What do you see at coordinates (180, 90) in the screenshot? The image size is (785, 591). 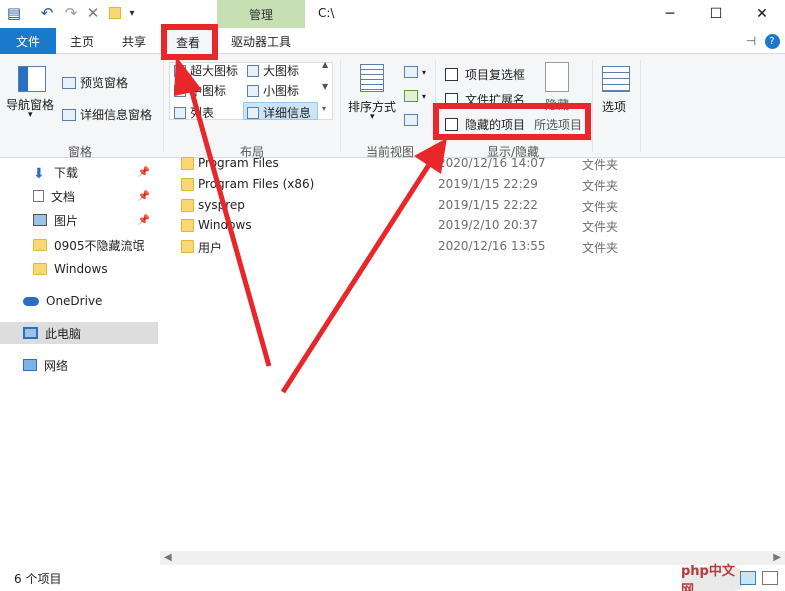 I see `medium-icons-icon` at bounding box center [180, 90].